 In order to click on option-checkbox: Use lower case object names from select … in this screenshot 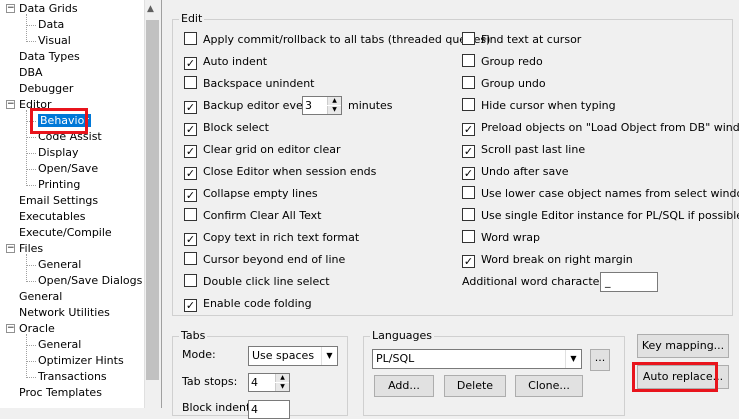, I will do `click(600, 194)`.